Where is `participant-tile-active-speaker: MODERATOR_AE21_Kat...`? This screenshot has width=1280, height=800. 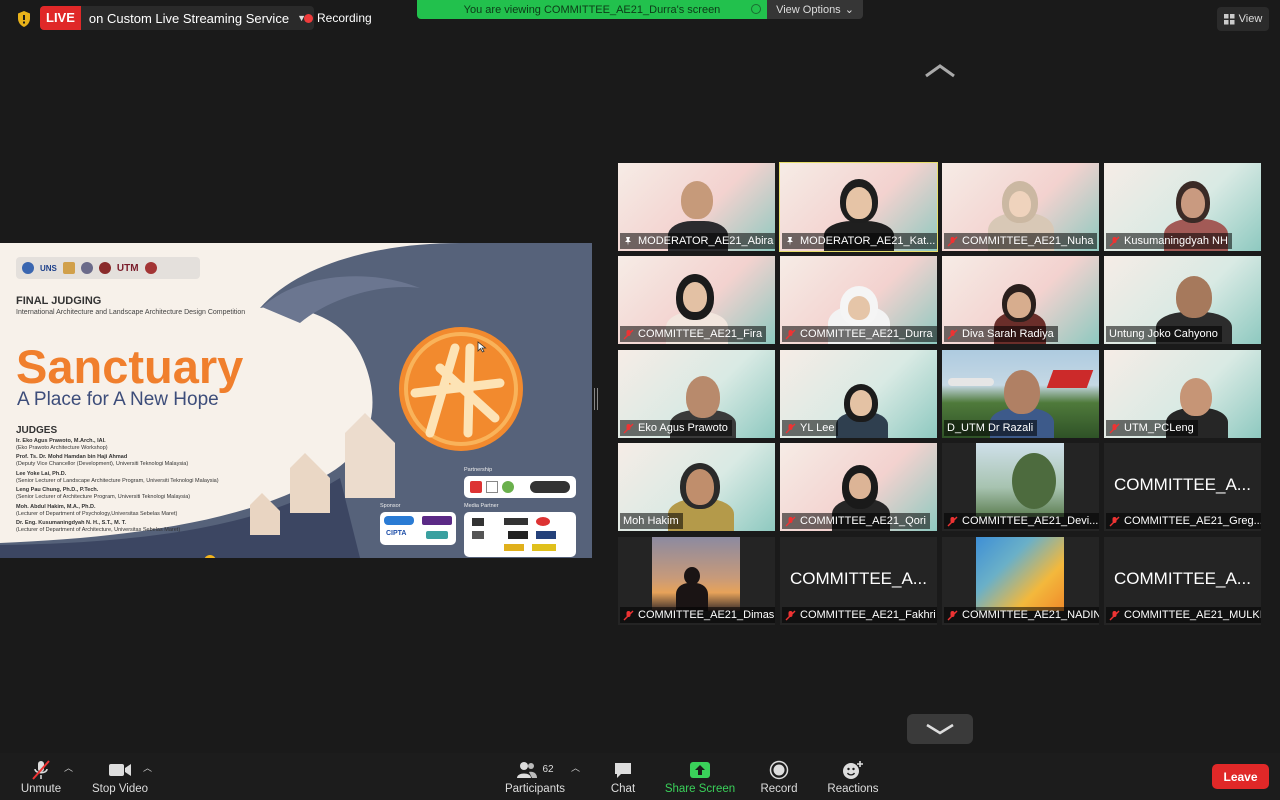
participant-tile-active-speaker: MODERATOR_AE21_Kat... is located at coordinates (858, 207).